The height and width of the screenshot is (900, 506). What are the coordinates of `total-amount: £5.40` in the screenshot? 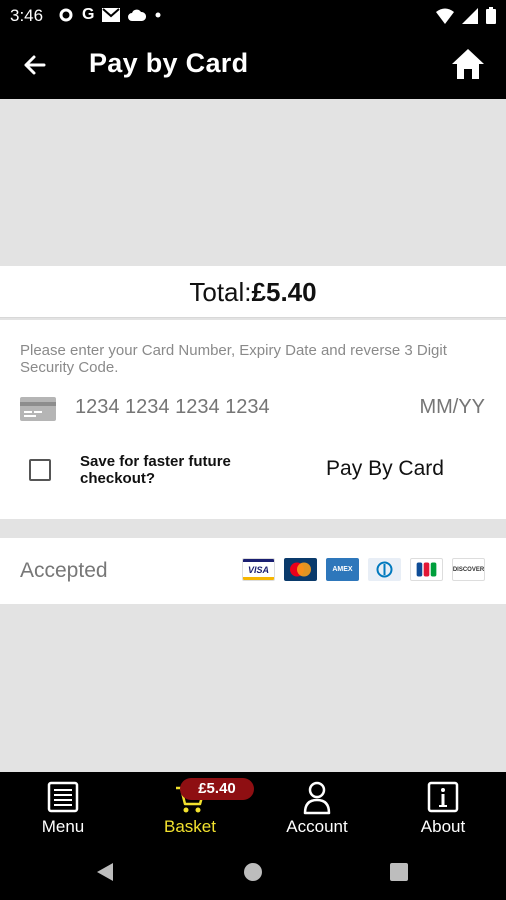 It's located at (284, 292).